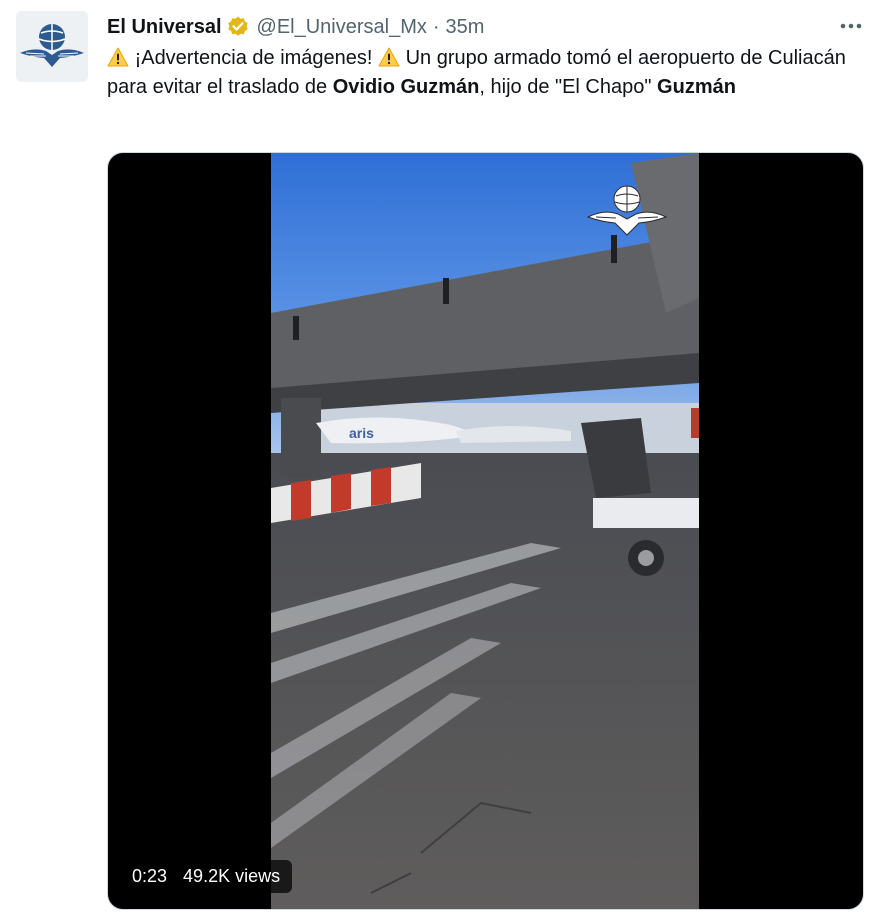  What do you see at coordinates (342, 27) in the screenshot?
I see `author-handle: @El_Universal_Mx` at bounding box center [342, 27].